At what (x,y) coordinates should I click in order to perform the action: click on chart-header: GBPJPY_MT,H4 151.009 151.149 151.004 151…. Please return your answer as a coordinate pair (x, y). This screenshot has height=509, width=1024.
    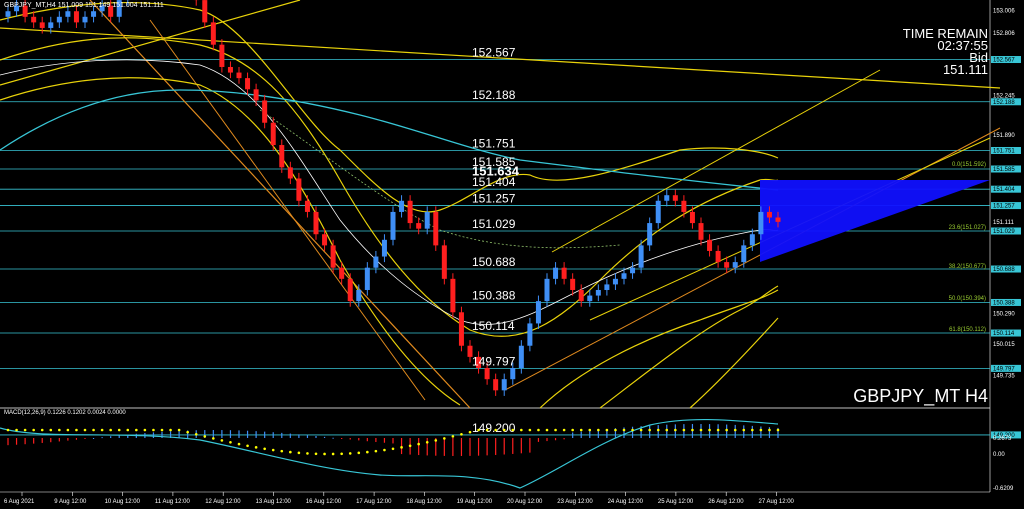
    Looking at the image, I should click on (84, 5).